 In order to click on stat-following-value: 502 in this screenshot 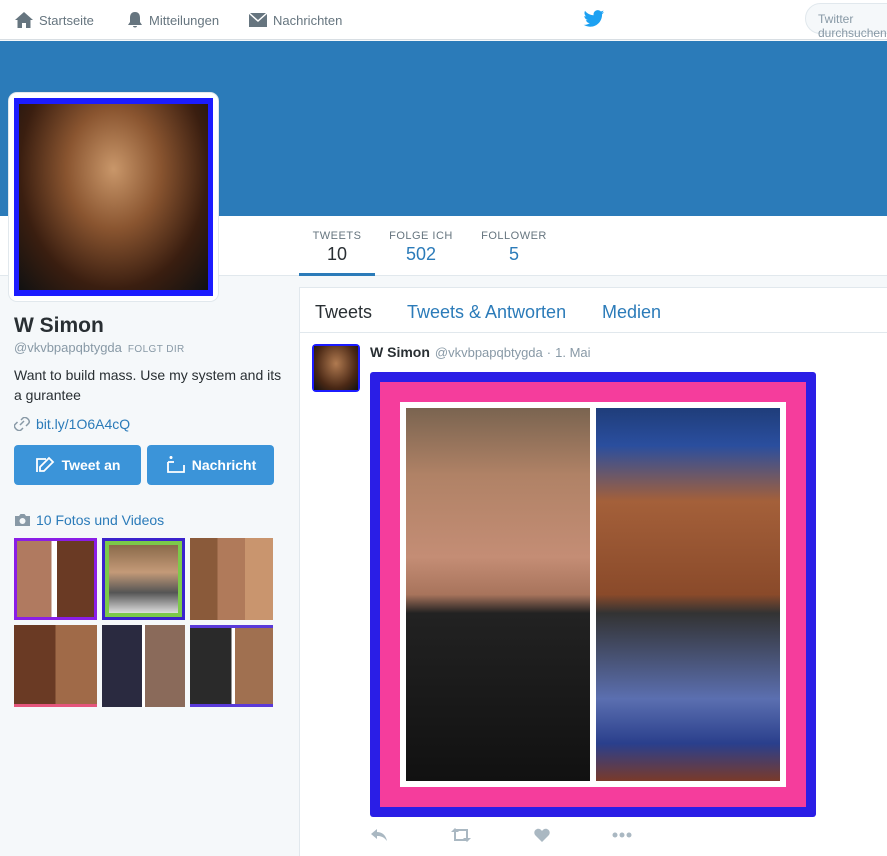, I will do `click(421, 254)`.